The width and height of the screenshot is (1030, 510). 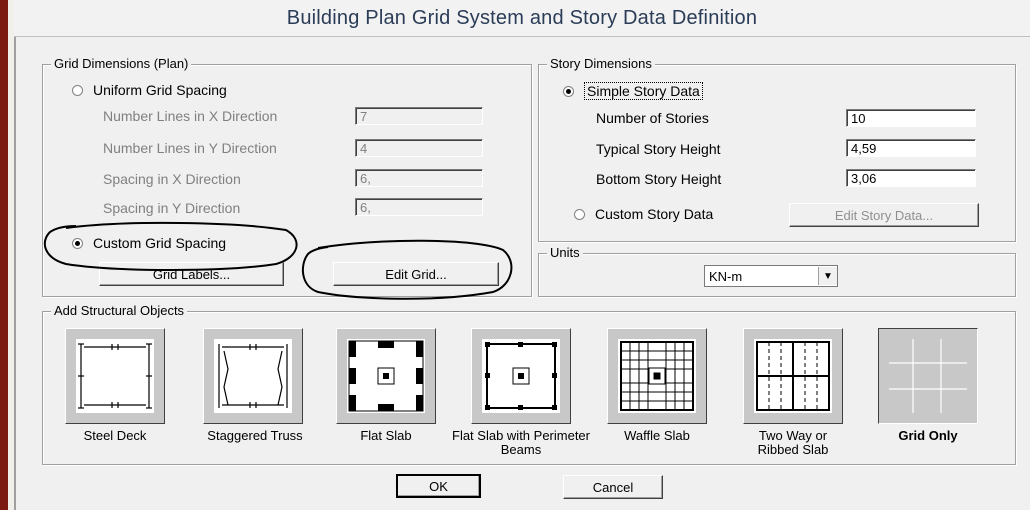 I want to click on two-way-ribbed-slab-button, so click(x=793, y=376).